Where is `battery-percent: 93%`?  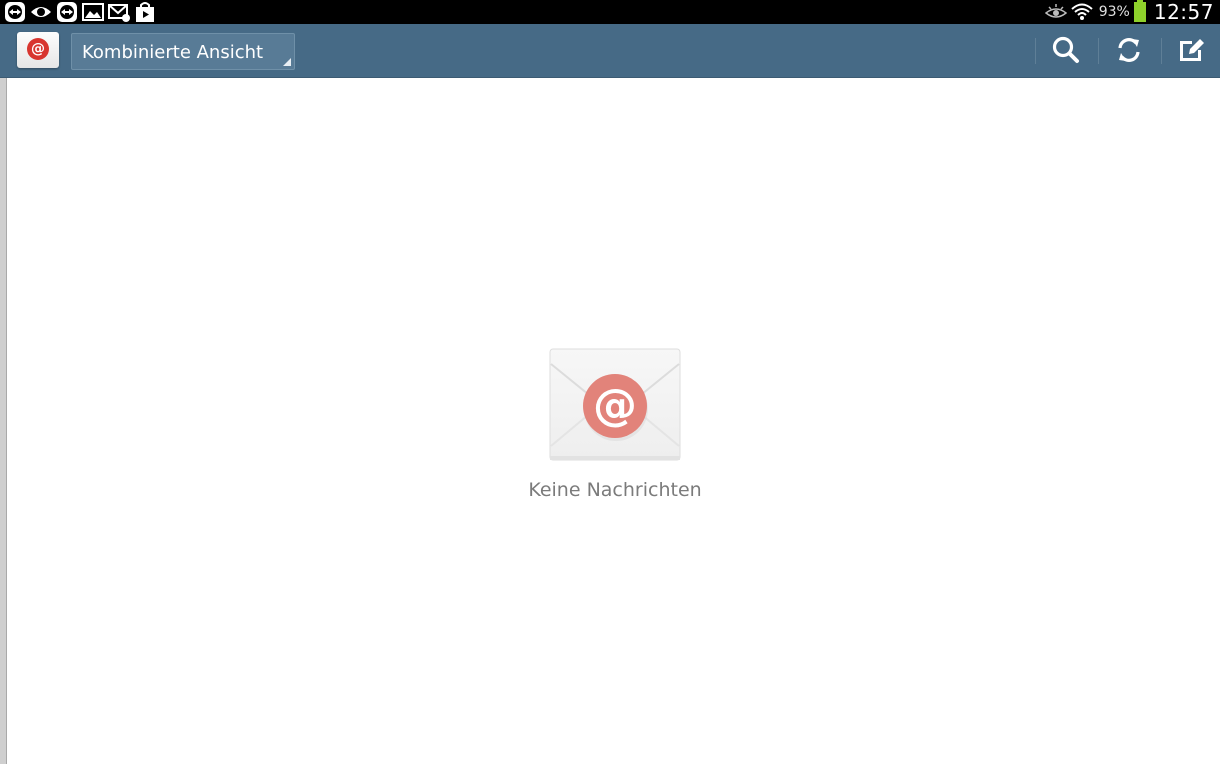 battery-percent: 93% is located at coordinates (1114, 12).